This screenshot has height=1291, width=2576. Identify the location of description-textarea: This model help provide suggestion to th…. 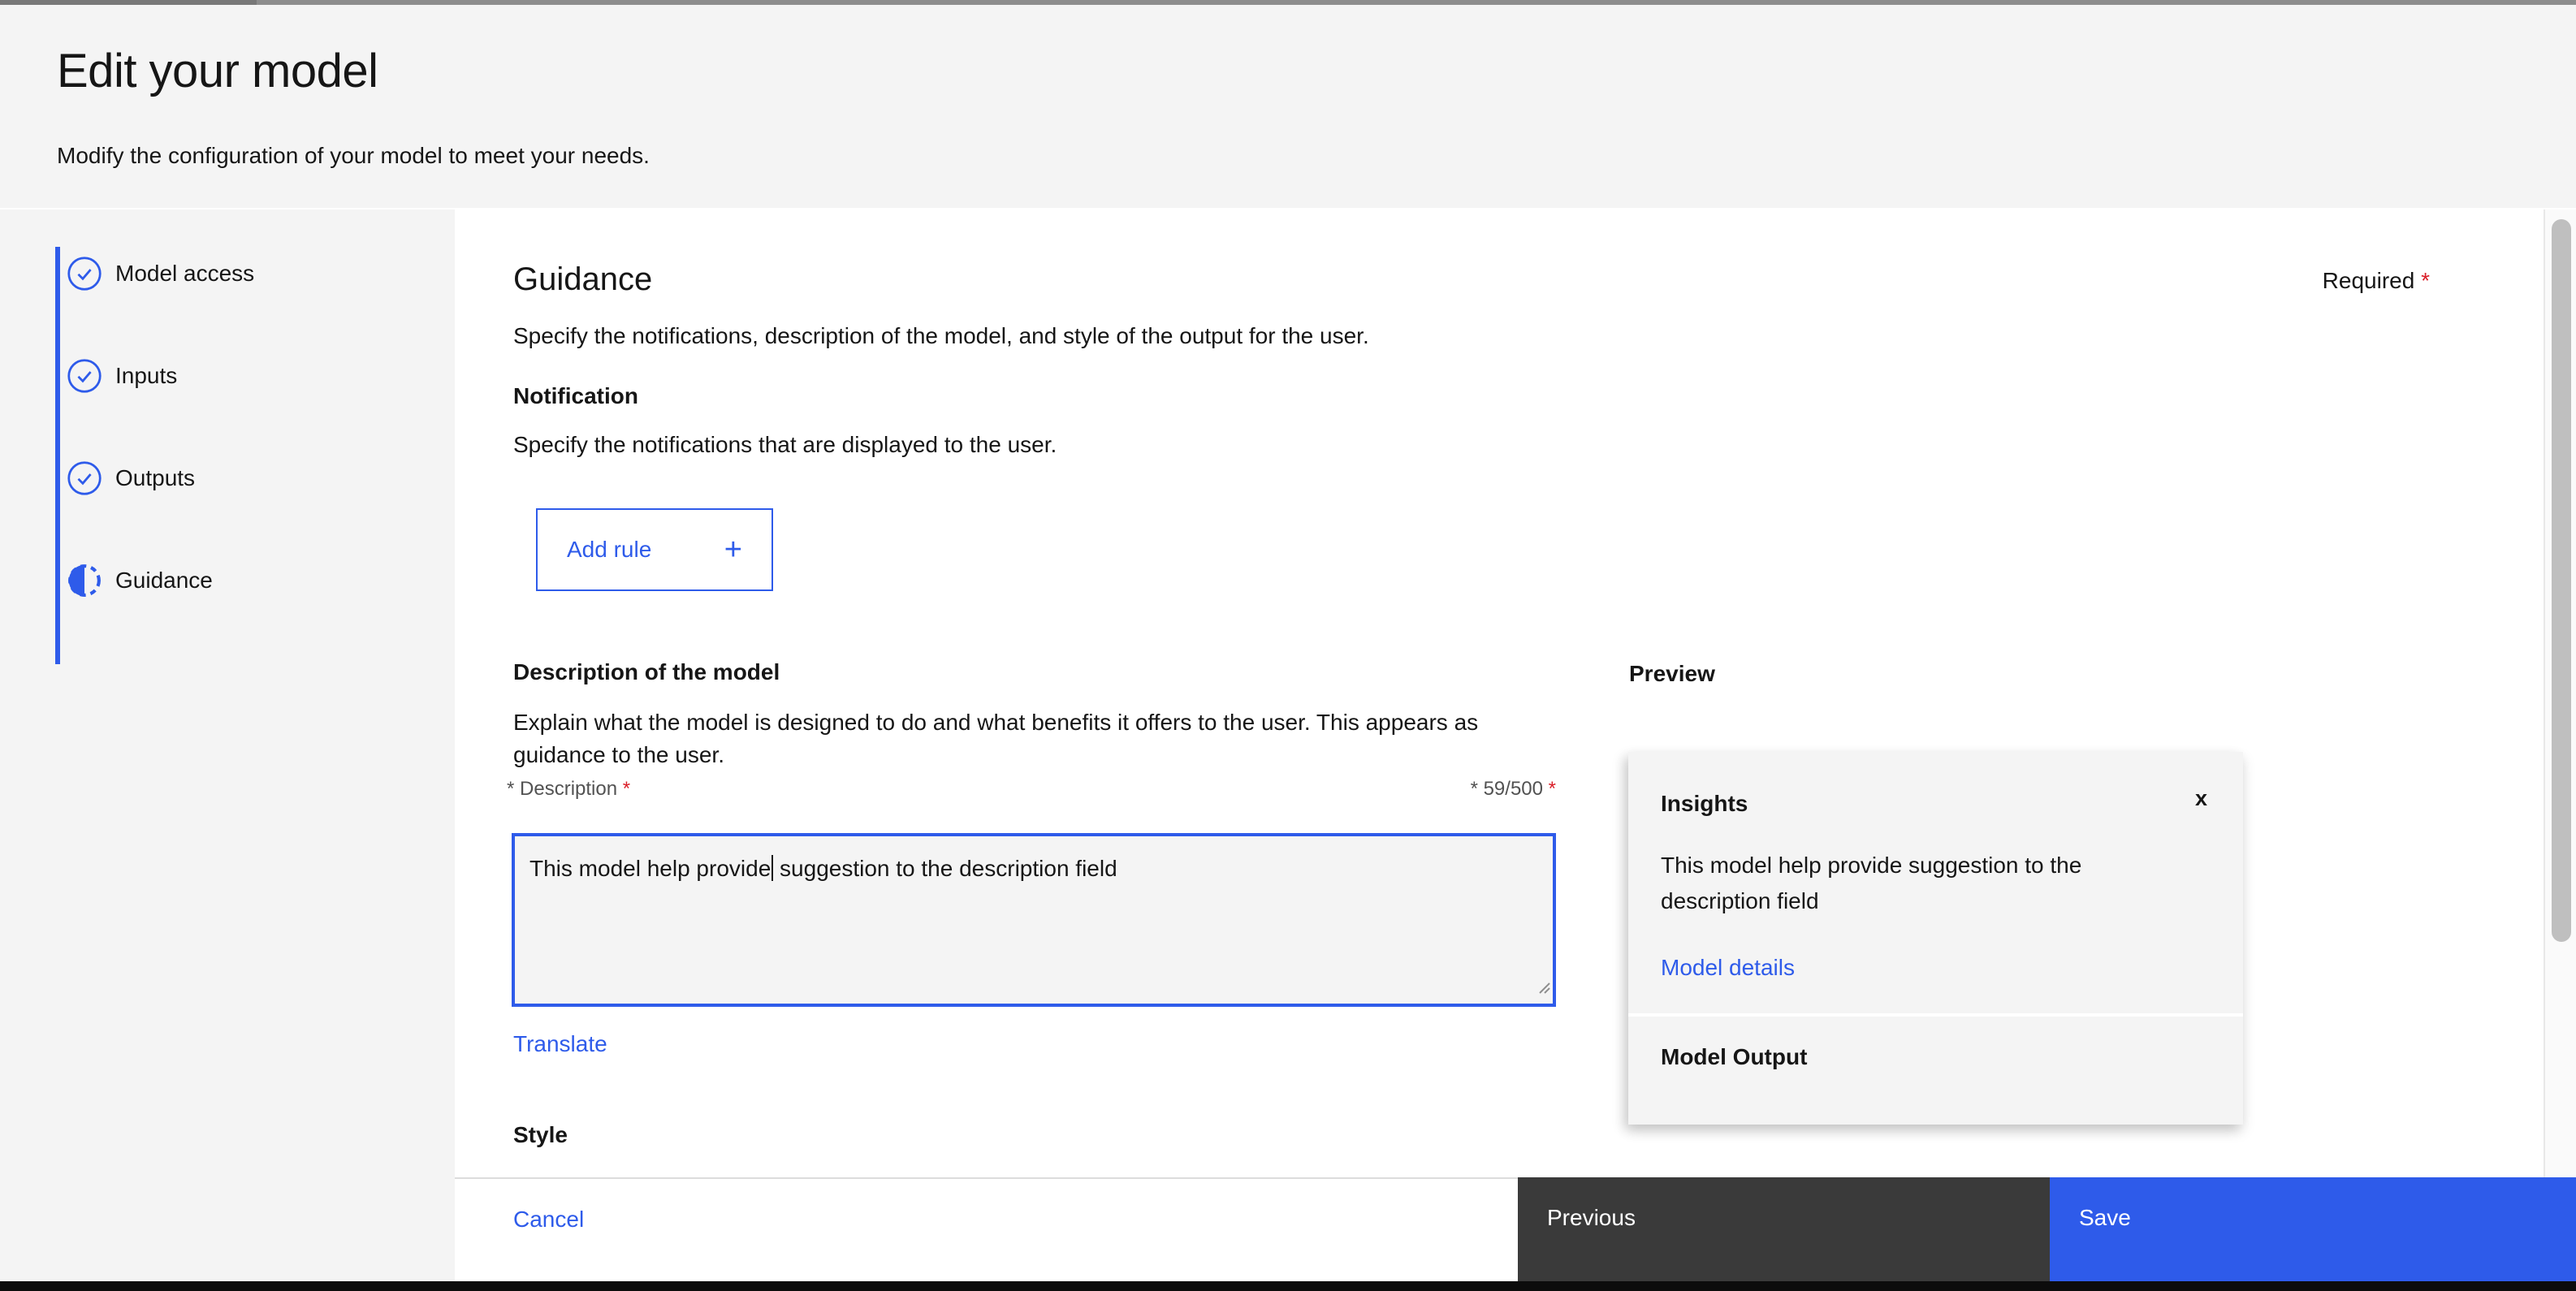
(1034, 920).